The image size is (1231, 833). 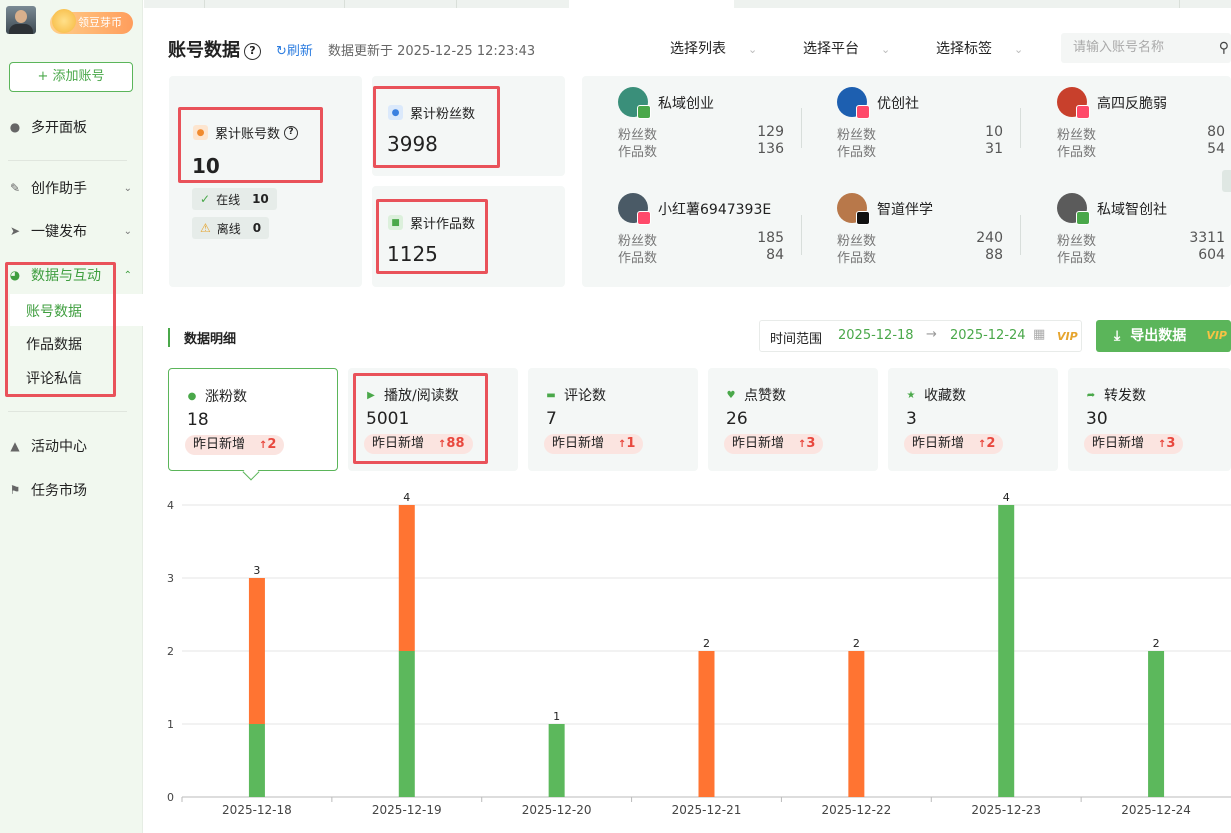 What do you see at coordinates (994, 149) in the screenshot?
I see `works-value: 31` at bounding box center [994, 149].